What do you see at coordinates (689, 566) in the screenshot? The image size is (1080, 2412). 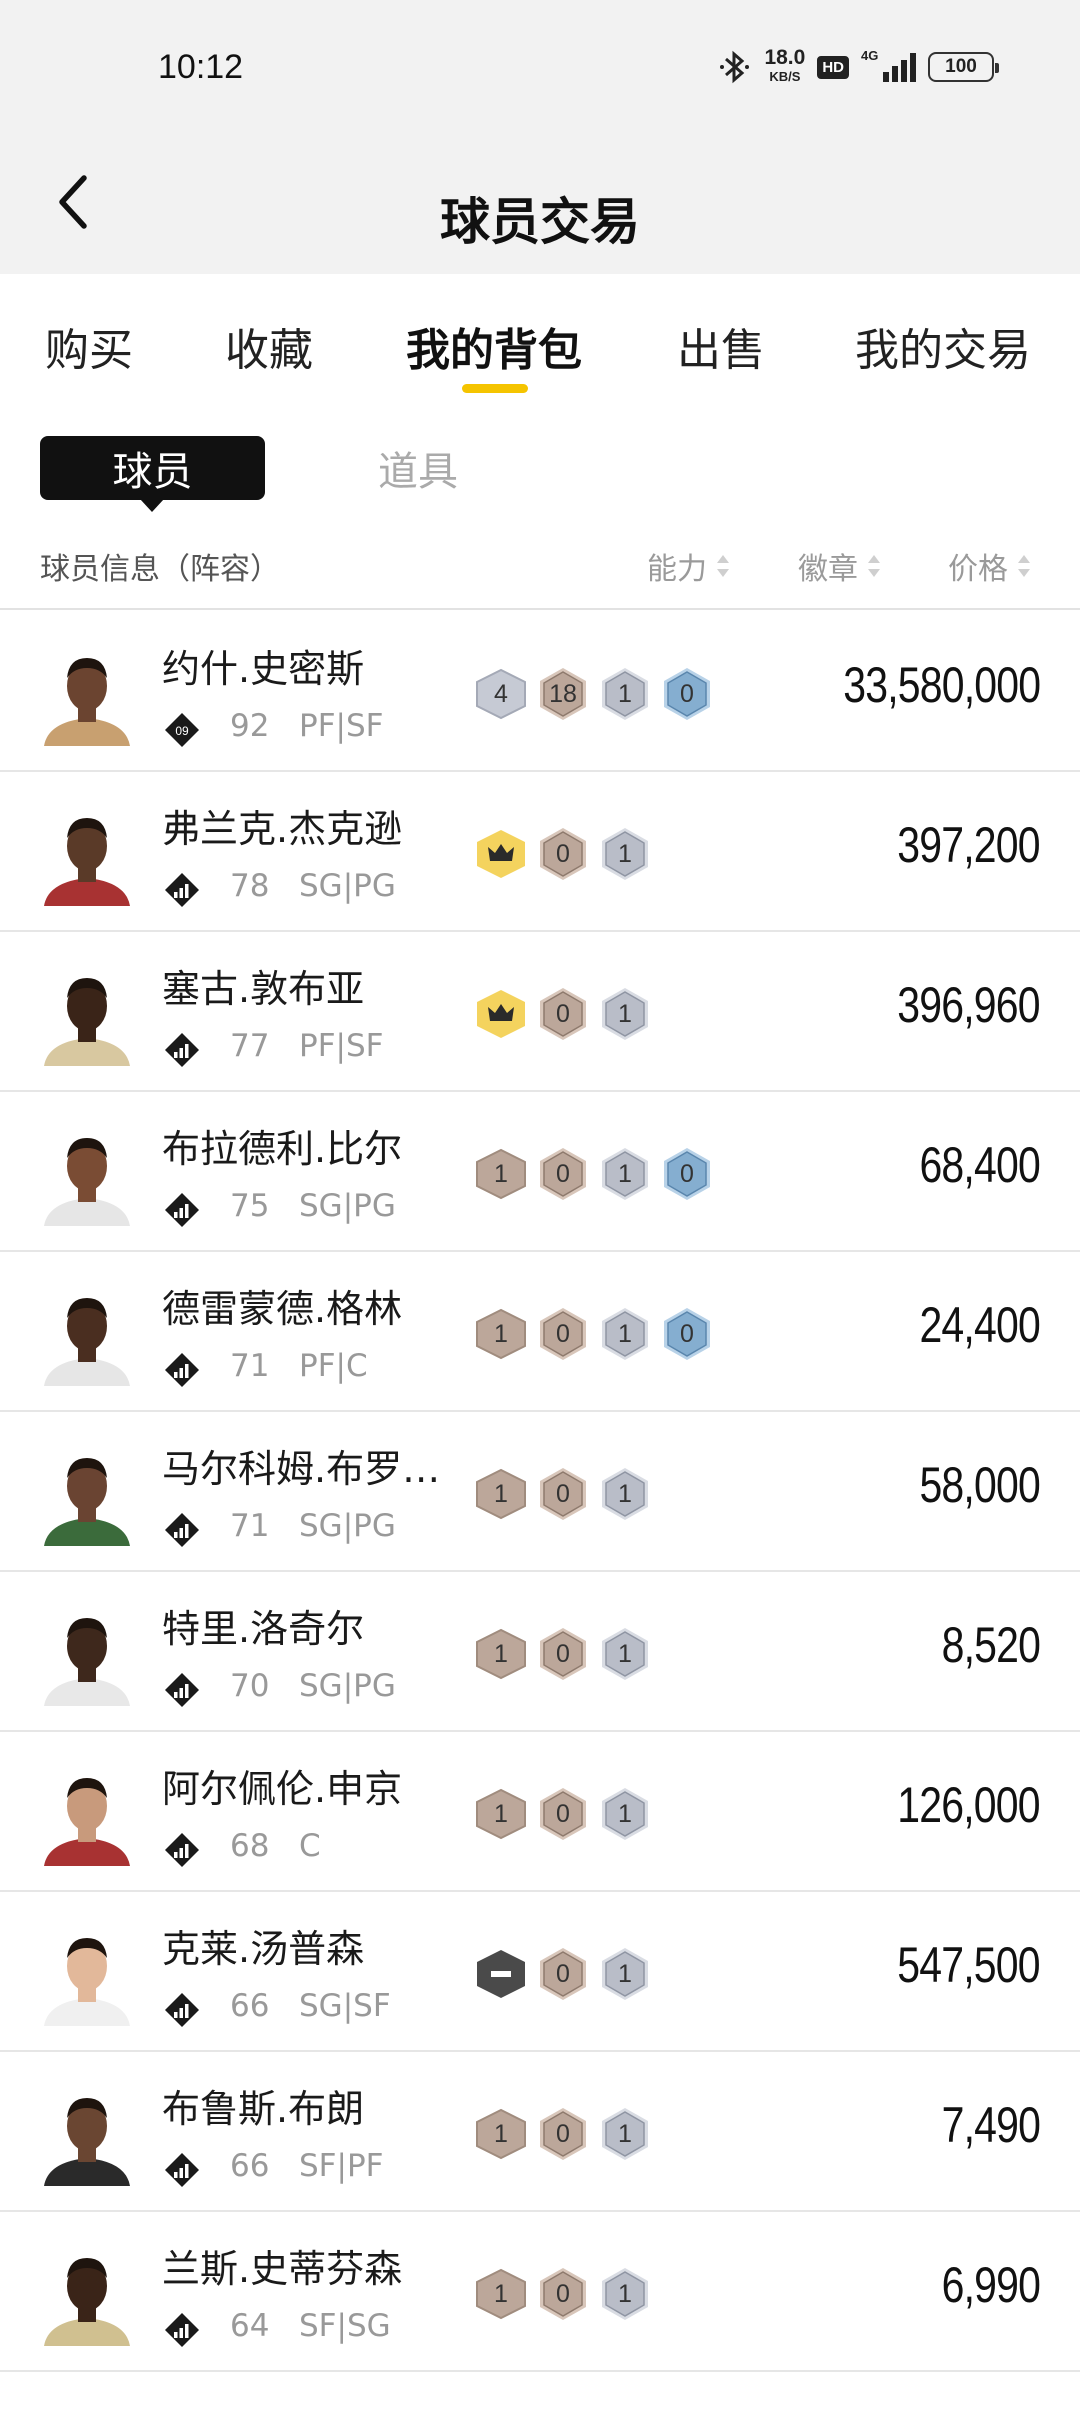 I see `sort-ability: 能力` at bounding box center [689, 566].